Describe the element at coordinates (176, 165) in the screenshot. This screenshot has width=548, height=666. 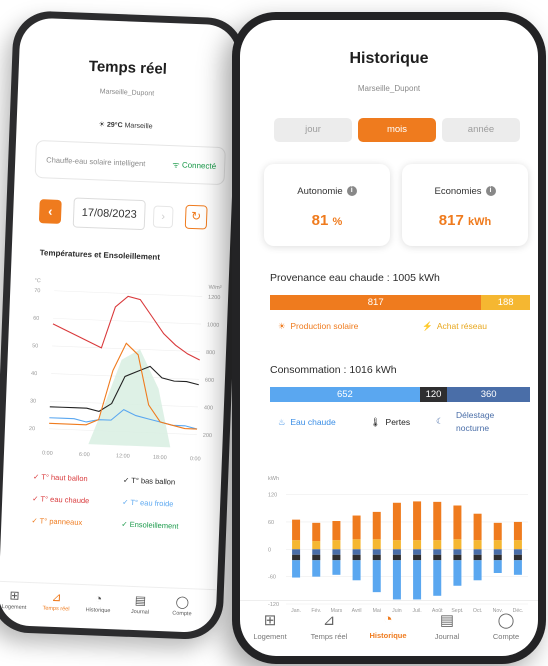
I see `wifi-icon: ᯤ` at that location.